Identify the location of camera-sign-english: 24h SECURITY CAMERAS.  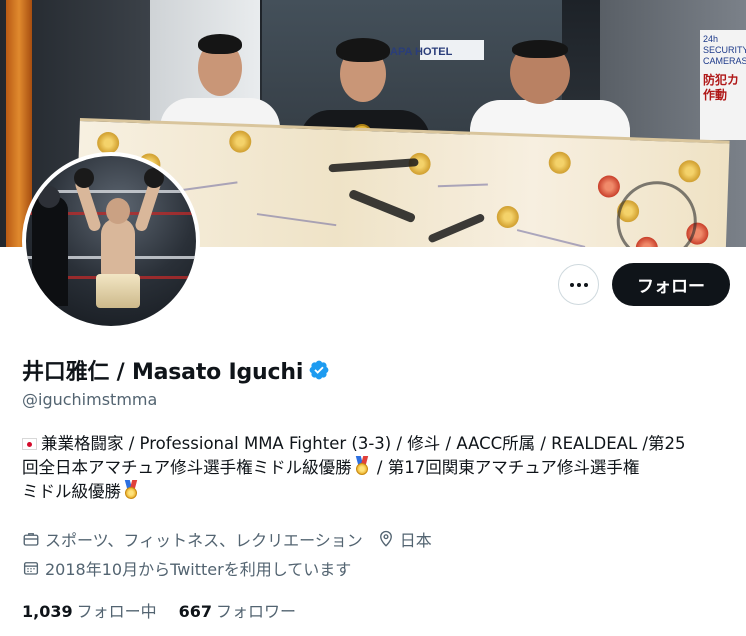
(724, 50).